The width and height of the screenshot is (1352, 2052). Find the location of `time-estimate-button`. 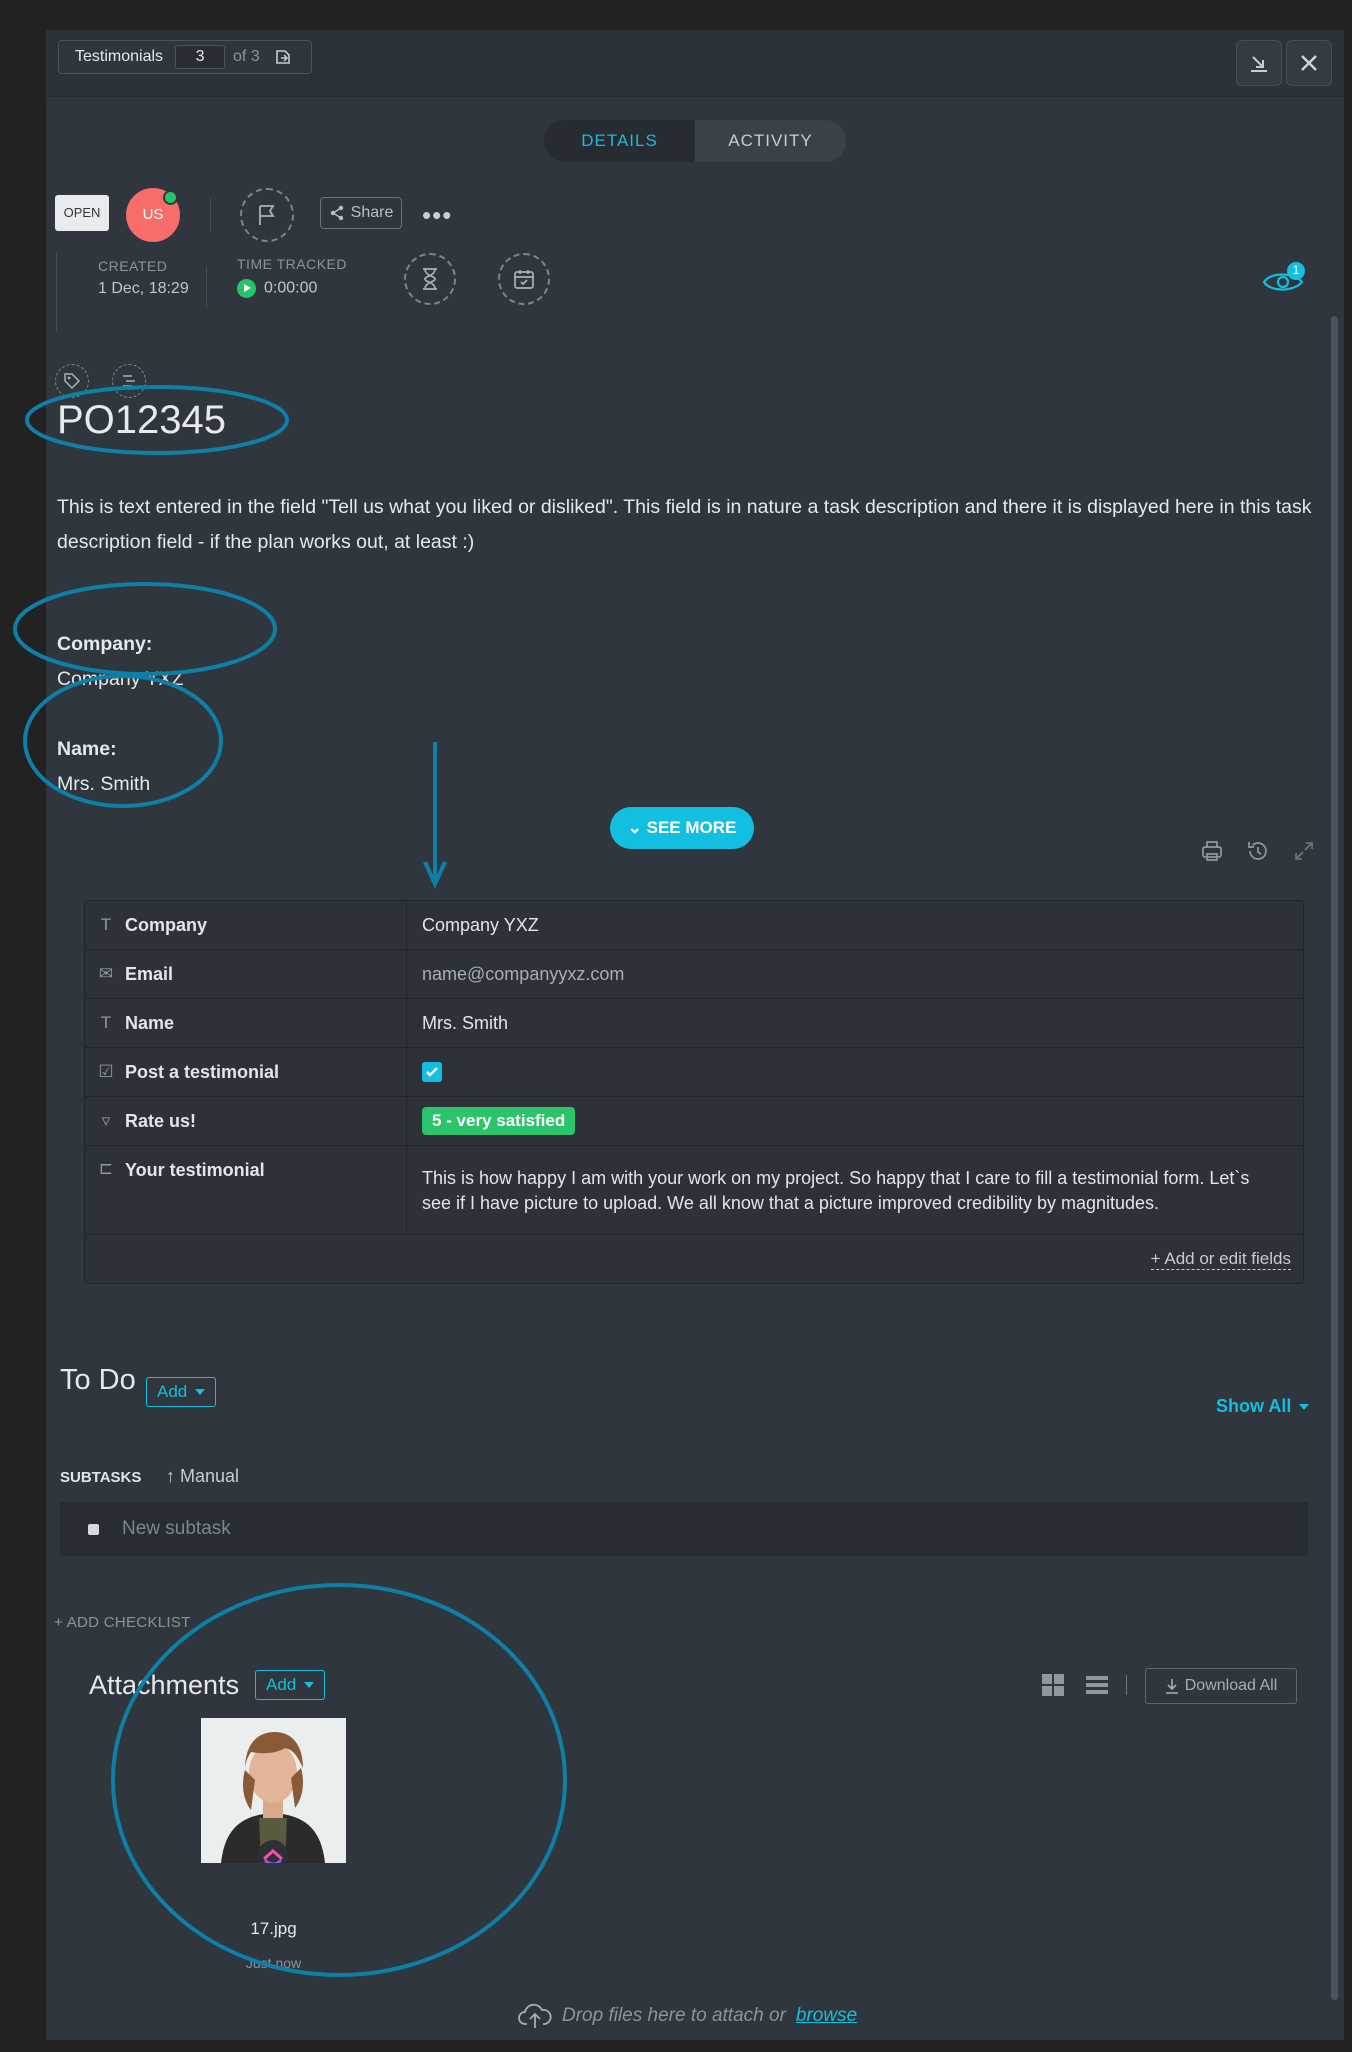

time-estimate-button is located at coordinates (430, 279).